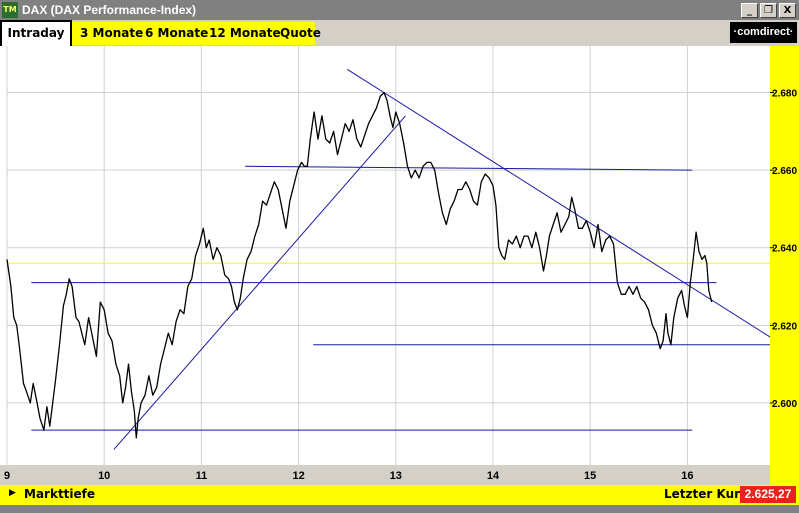  I want to click on restore-button: ❐, so click(768, 10).